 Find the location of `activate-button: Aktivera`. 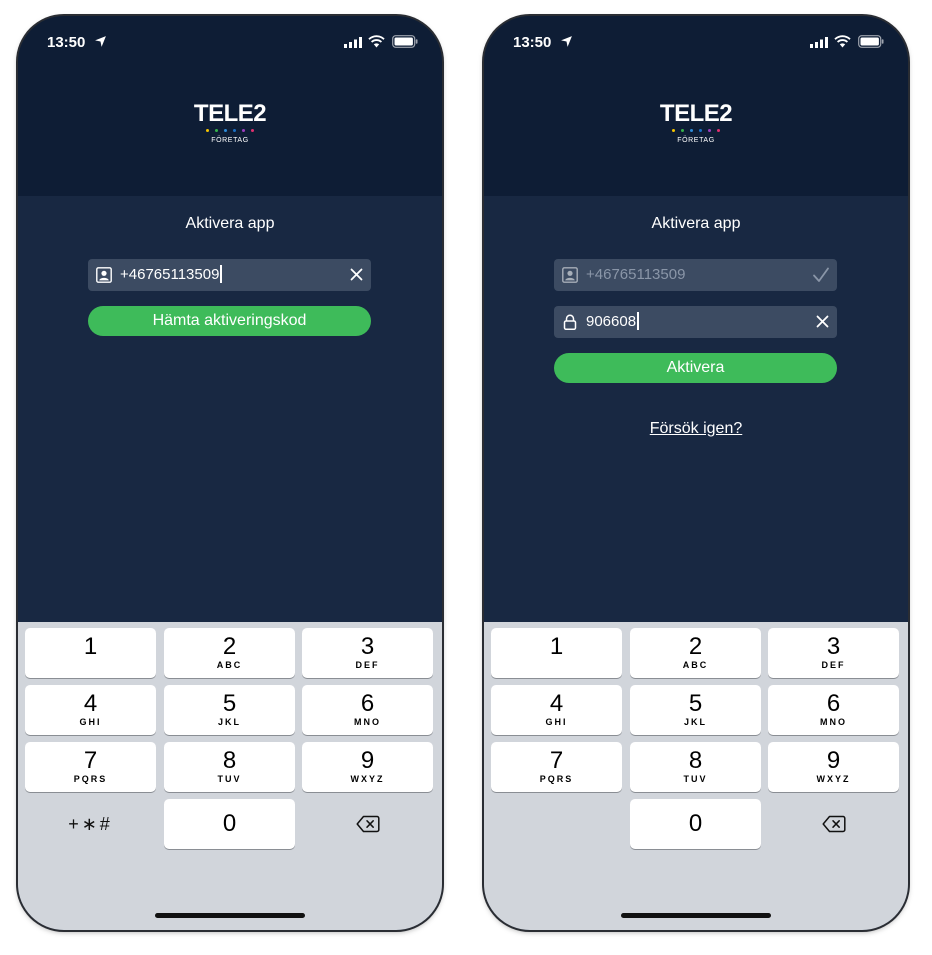

activate-button: Aktivera is located at coordinates (695, 368).